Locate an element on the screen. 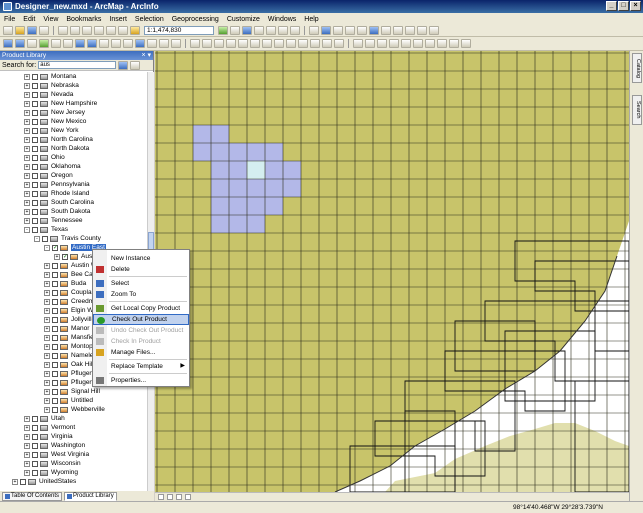 This screenshot has width=643, height=513. open-icon is located at coordinates (20, 30).